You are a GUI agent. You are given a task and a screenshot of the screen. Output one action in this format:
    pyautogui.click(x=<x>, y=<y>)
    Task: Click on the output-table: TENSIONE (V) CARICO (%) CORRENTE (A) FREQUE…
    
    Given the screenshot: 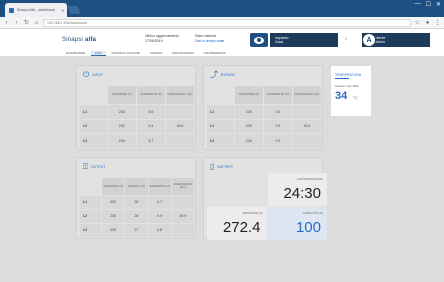 What is the action you would take?
    pyautogui.click(x=137, y=207)
    